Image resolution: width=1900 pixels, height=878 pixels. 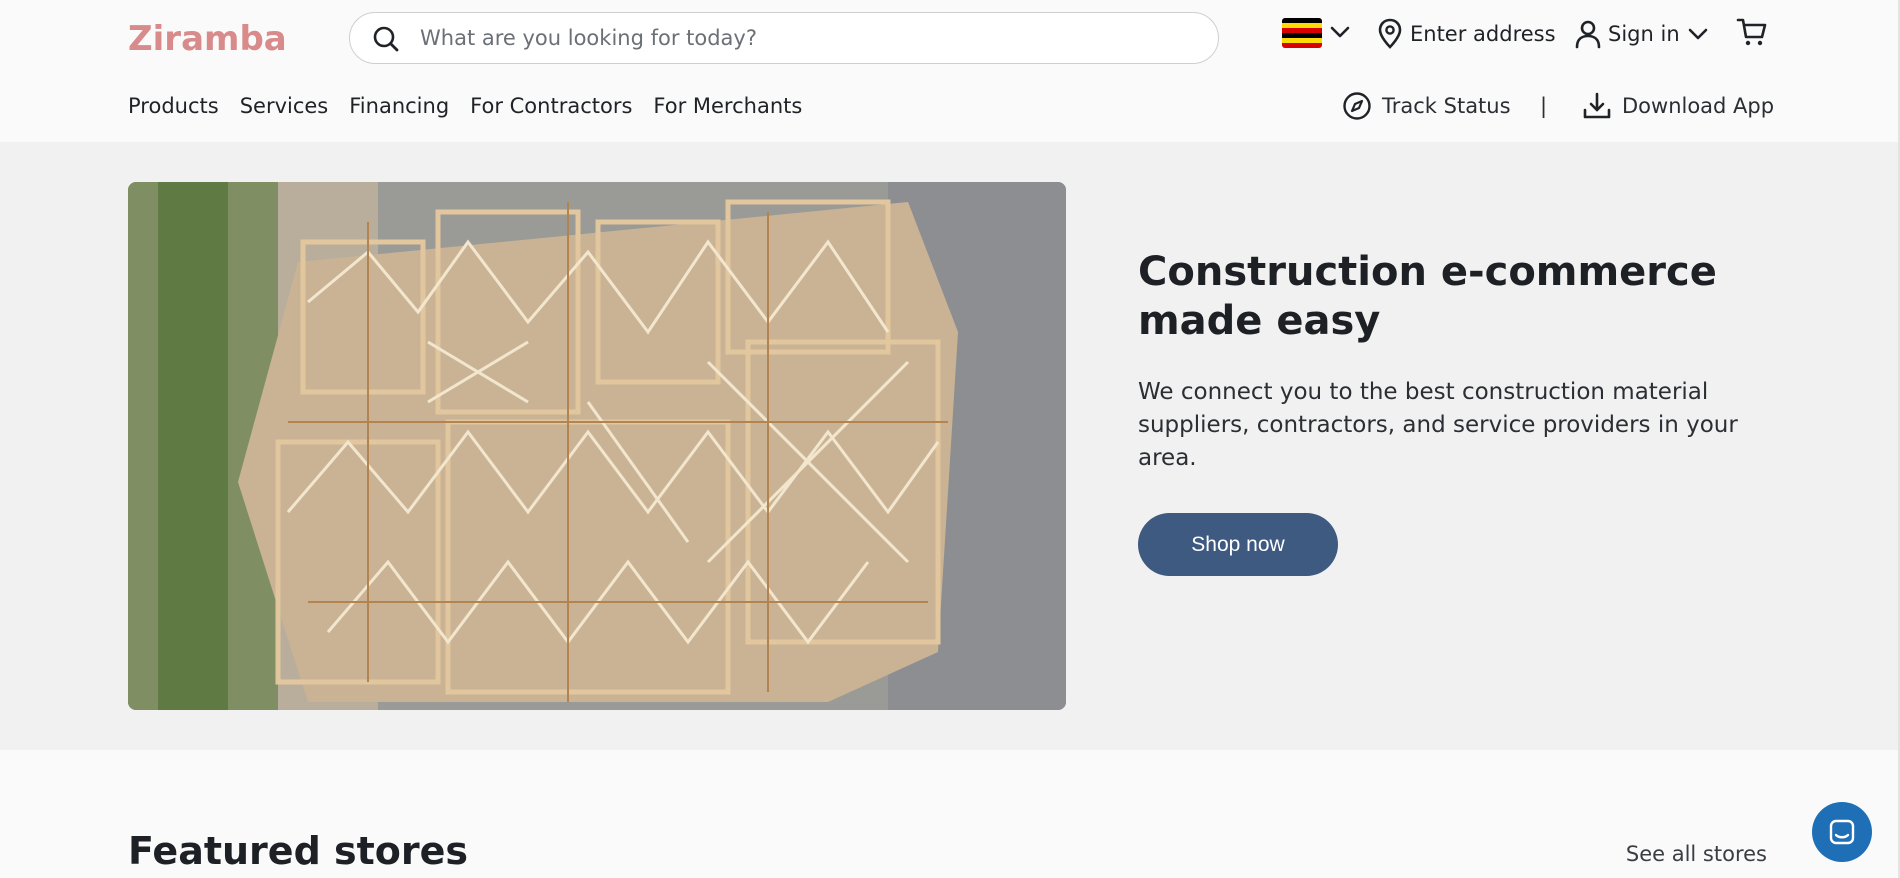 What do you see at coordinates (284, 106) in the screenshot?
I see `nav-services: Services` at bounding box center [284, 106].